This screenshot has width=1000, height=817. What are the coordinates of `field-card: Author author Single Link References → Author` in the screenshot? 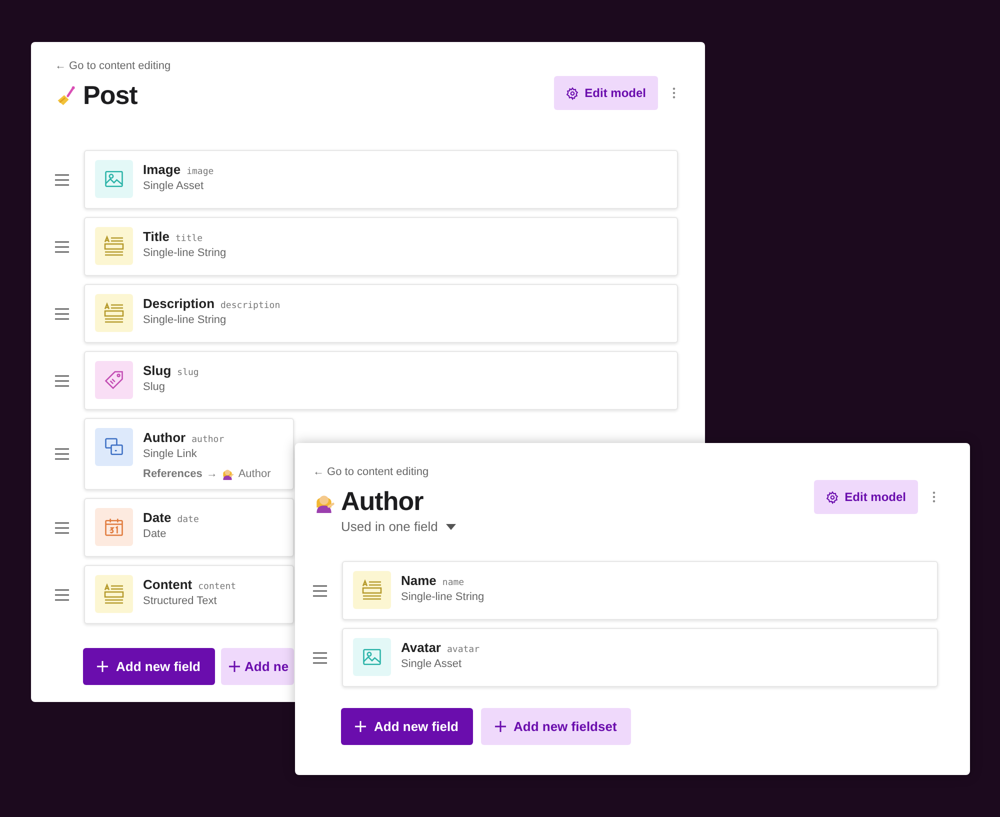 It's located at (189, 454).